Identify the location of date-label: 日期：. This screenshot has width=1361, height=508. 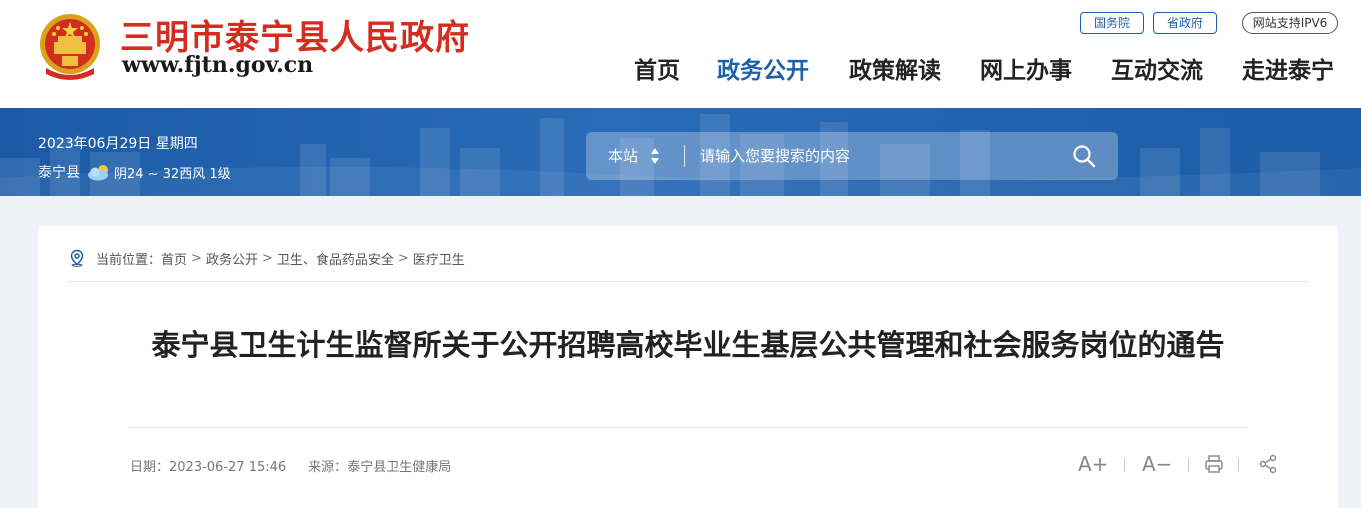
(150, 467).